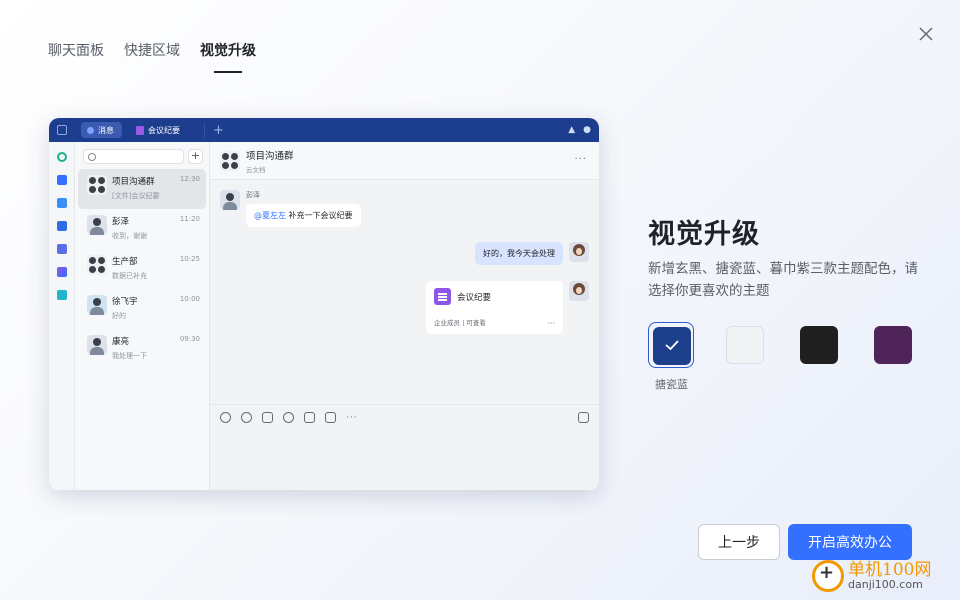 This screenshot has width=960, height=600. Describe the element at coordinates (129, 236) in the screenshot. I see `chat-preview: 收到，谢谢` at that location.